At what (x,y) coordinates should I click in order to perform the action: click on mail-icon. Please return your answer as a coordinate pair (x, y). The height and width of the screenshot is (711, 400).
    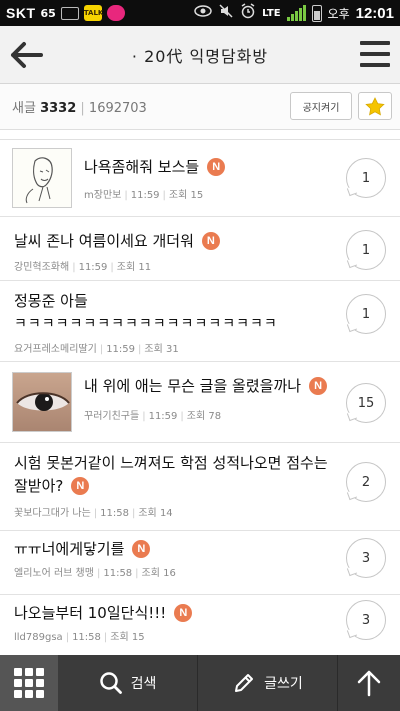
    Looking at the image, I should click on (69, 13).